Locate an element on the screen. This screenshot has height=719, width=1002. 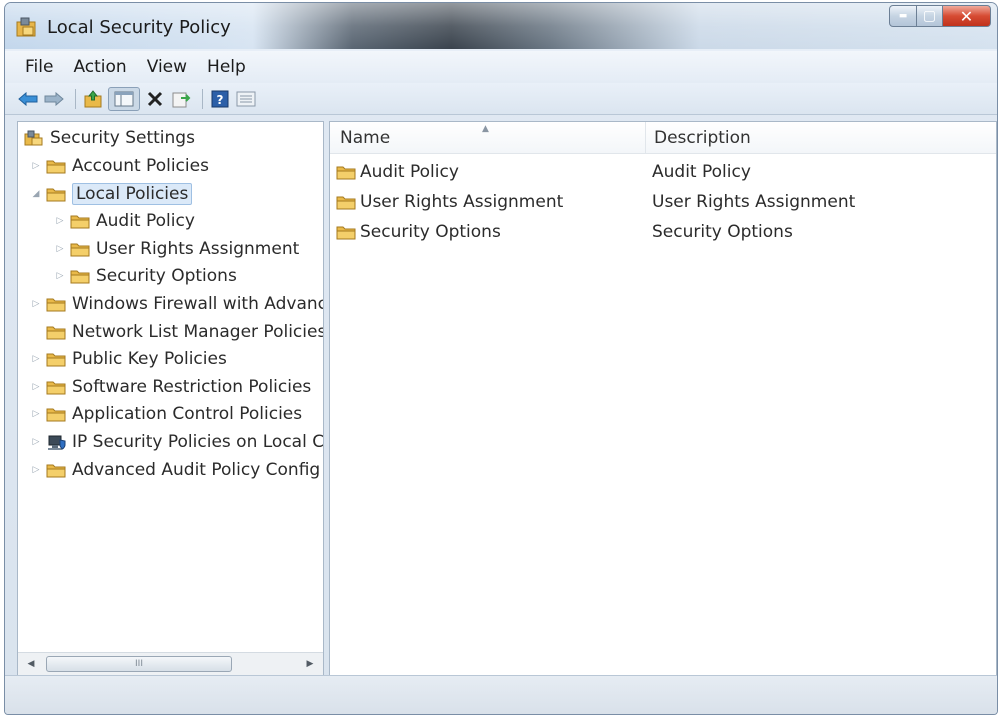
sort-ascending-icon: ▲ is located at coordinates (485, 129).